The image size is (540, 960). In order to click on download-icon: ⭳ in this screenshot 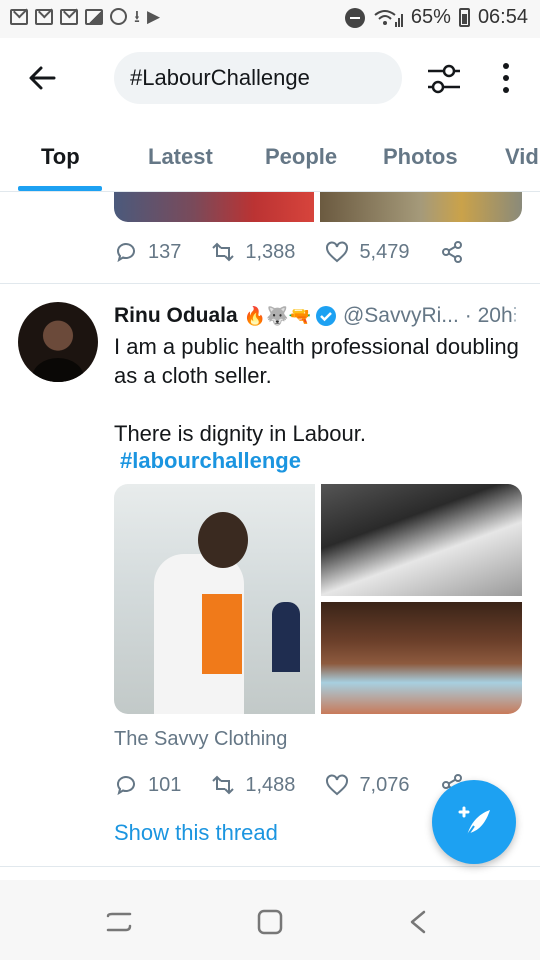, I will do `click(137, 16)`.